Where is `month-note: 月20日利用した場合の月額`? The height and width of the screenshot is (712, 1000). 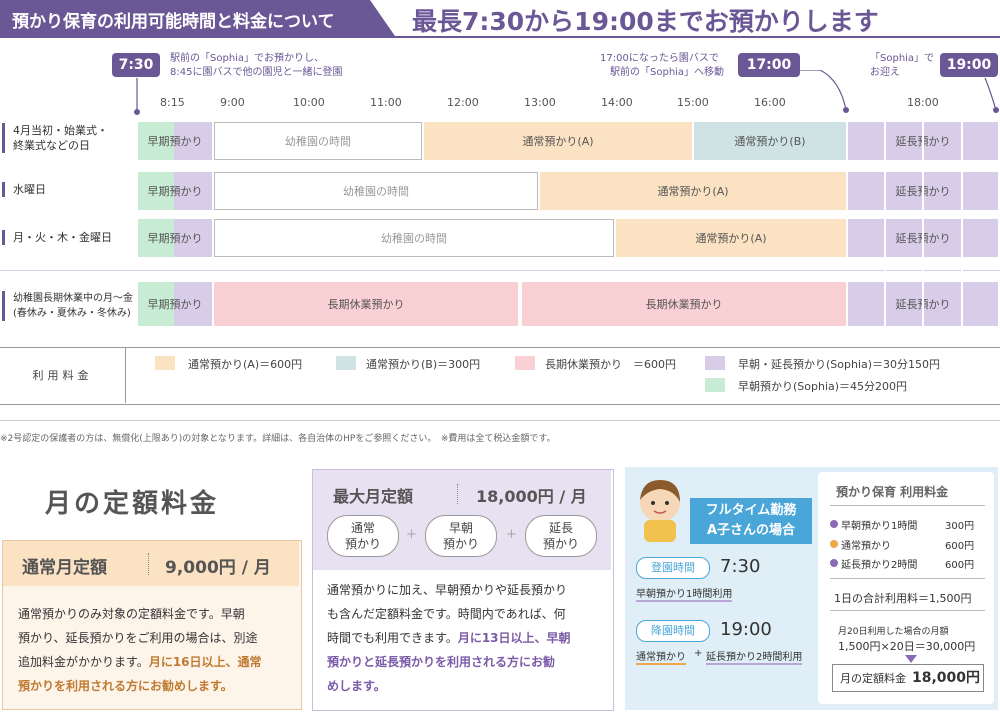 month-note: 月20日利用した場合の月額 is located at coordinates (893, 632).